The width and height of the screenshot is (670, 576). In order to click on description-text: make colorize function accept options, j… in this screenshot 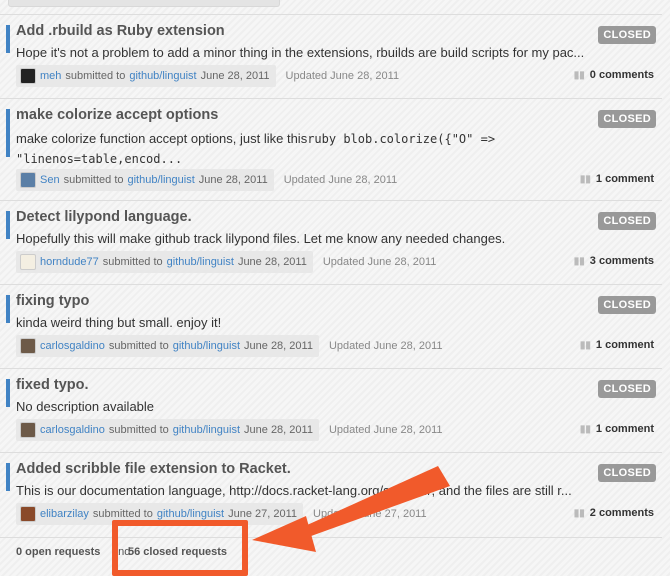, I will do `click(162, 138)`.